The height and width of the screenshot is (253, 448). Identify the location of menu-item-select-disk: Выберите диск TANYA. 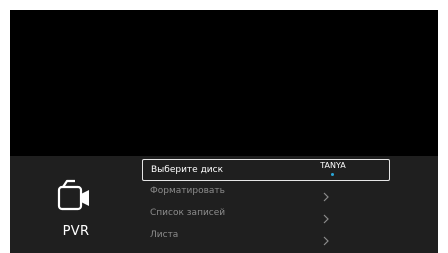
(266, 170).